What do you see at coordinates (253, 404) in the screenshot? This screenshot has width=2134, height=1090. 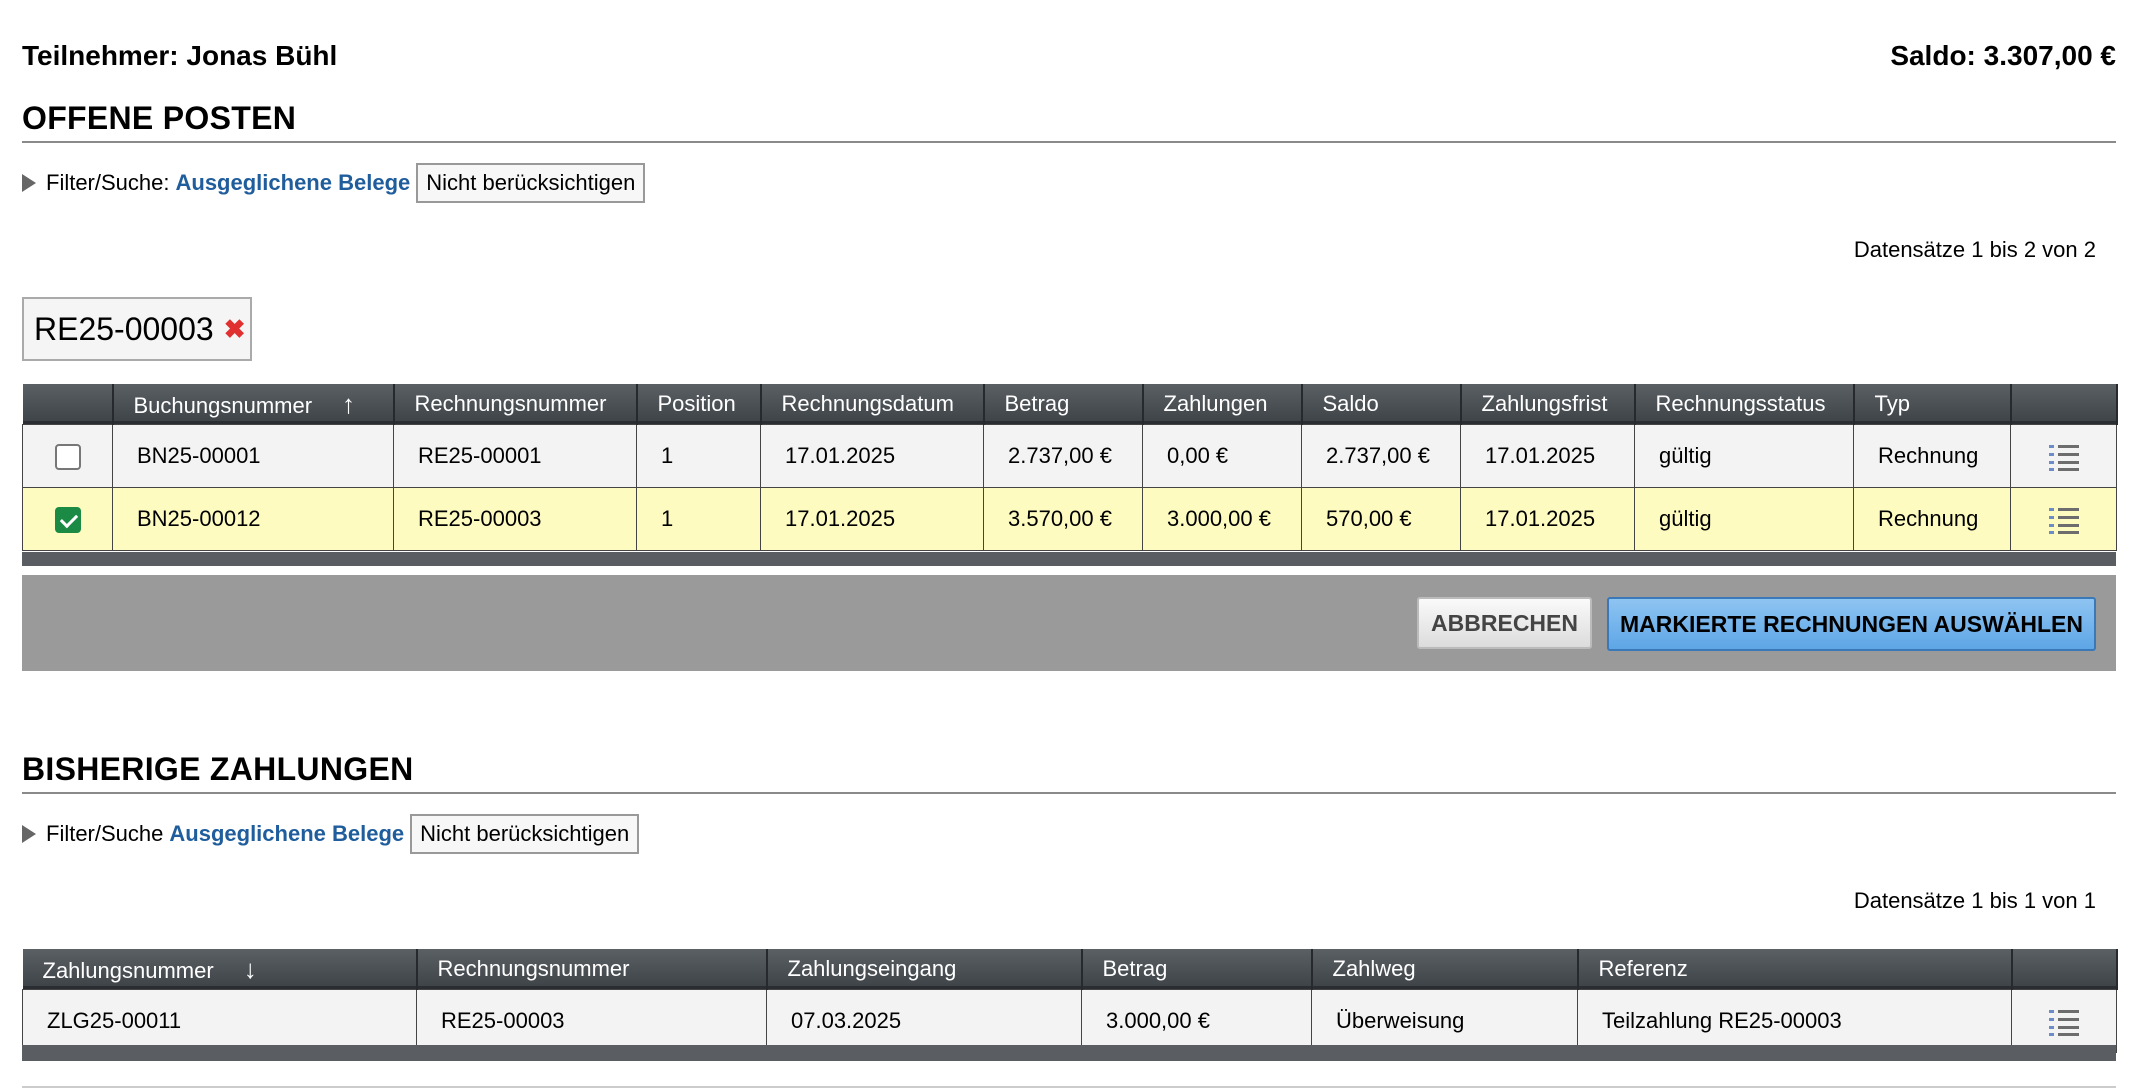 I see `column-header-buchungsnummer: Buchungsnummer ↑` at bounding box center [253, 404].